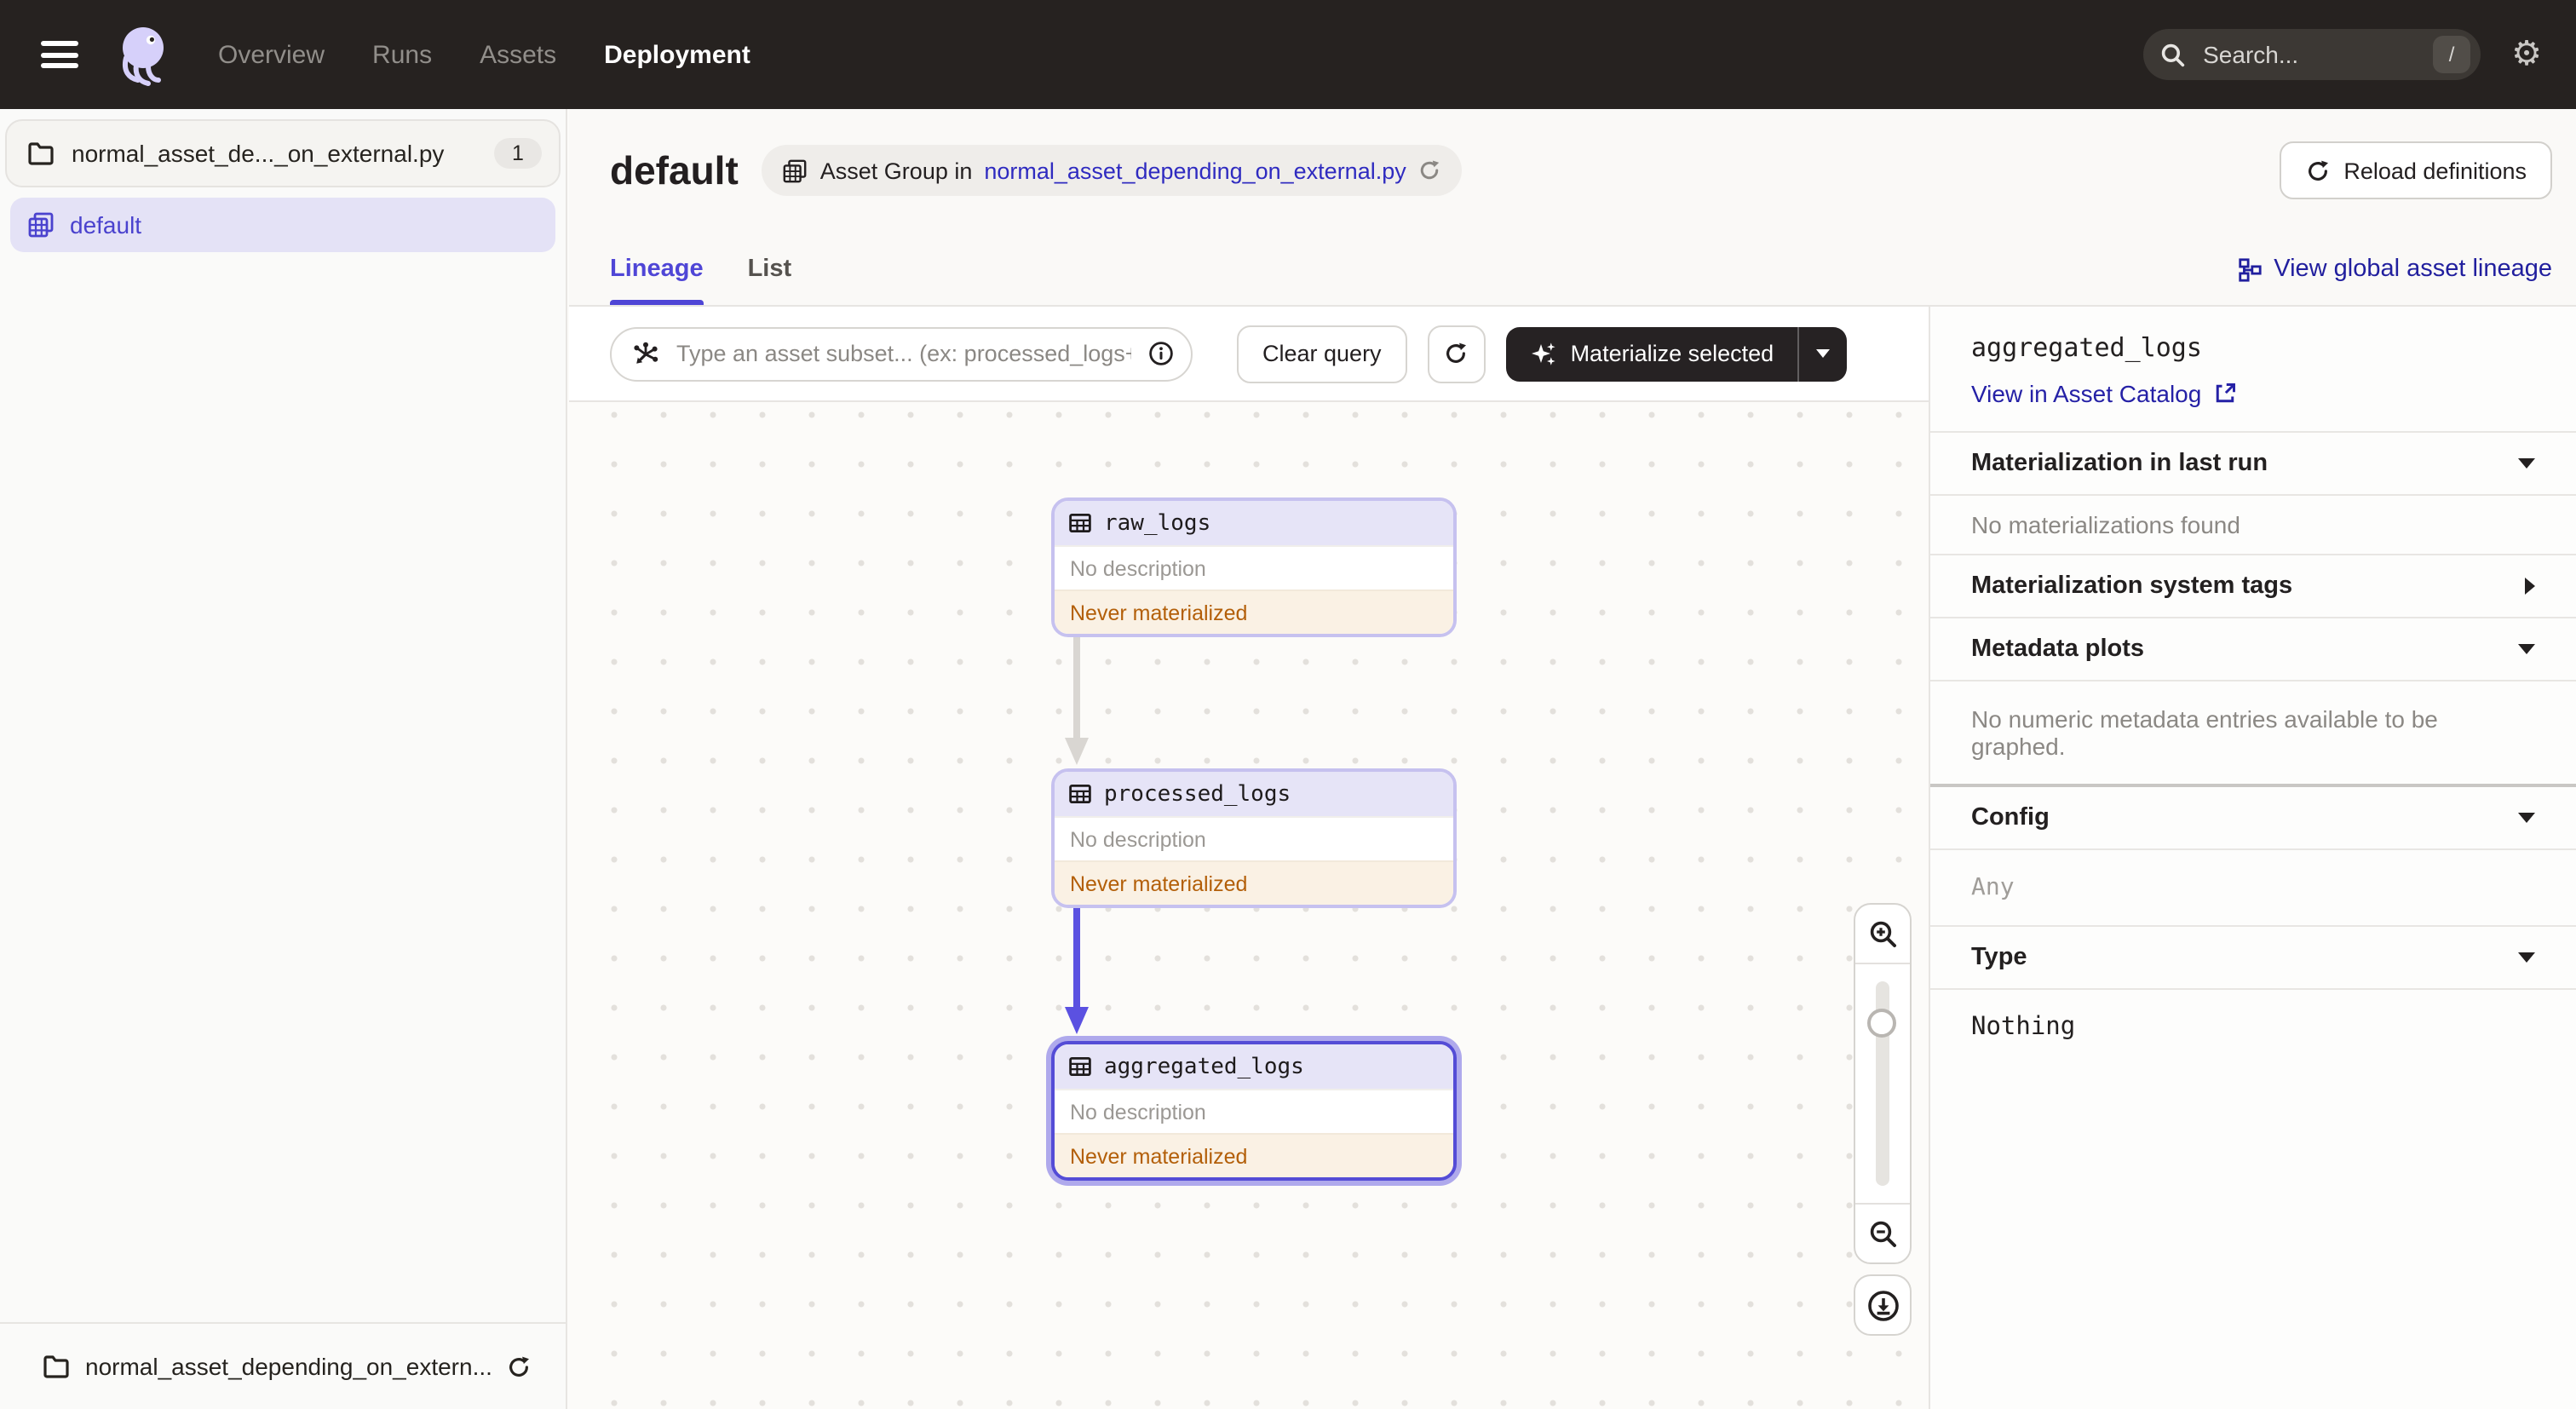  Describe the element at coordinates (60, 54) in the screenshot. I see `hamburger-menu-icon` at that location.